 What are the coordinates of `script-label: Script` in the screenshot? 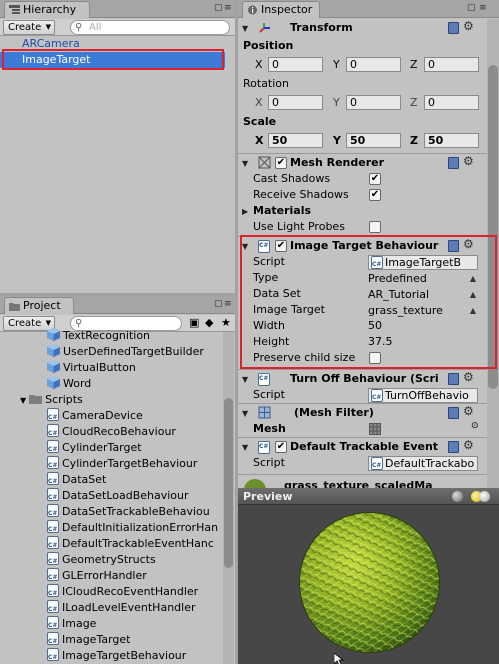 It's located at (269, 462).